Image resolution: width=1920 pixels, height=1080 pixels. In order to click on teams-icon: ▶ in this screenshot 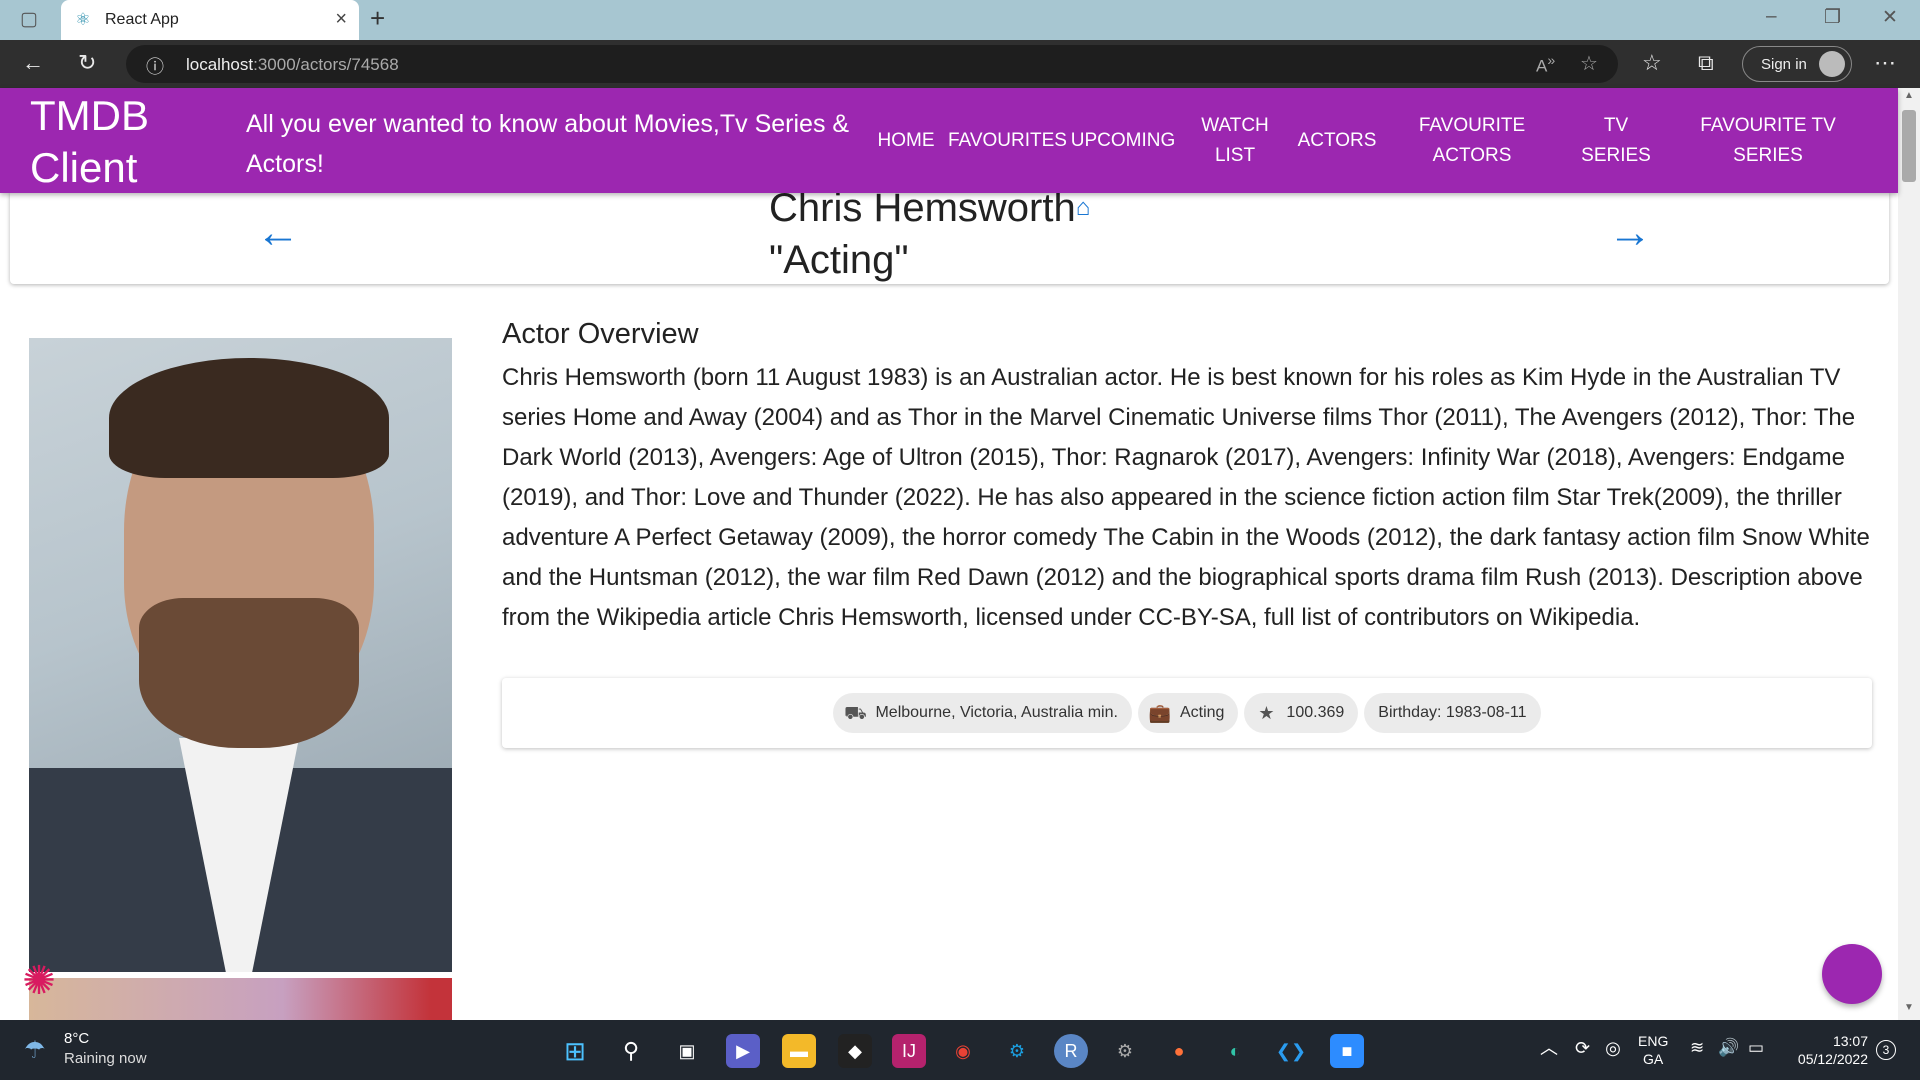, I will do `click(743, 1051)`.